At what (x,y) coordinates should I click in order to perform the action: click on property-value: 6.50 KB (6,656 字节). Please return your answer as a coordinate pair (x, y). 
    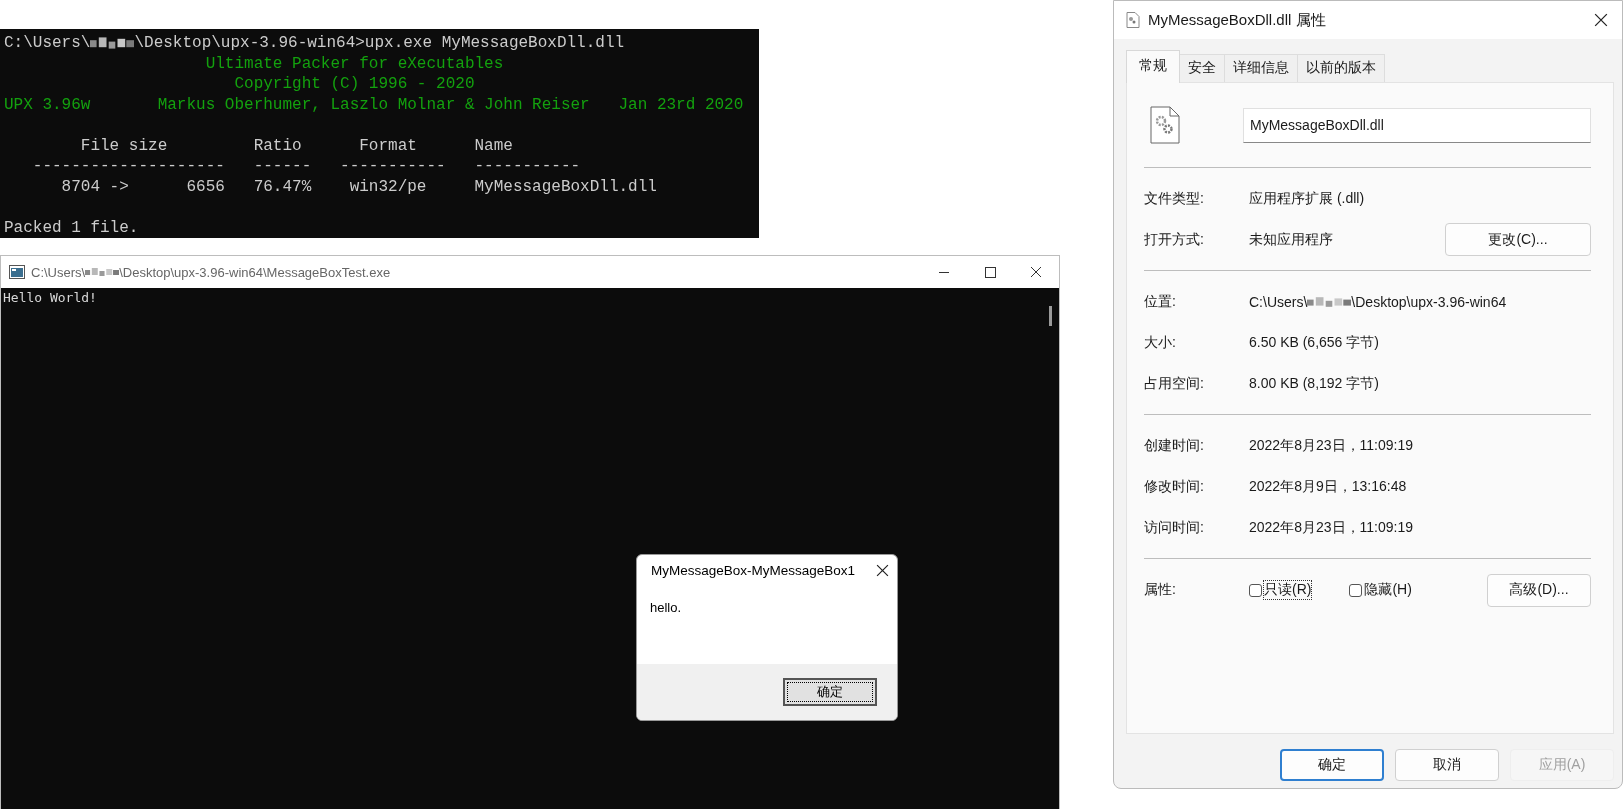
    Looking at the image, I should click on (1314, 342).